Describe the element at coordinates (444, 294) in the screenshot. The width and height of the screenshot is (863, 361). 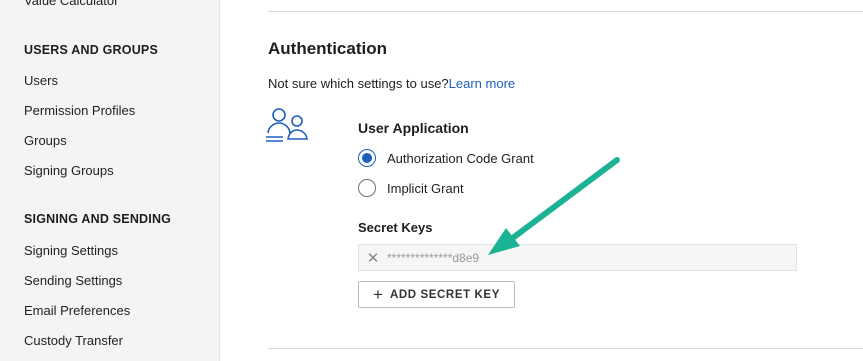
I see `add-secret-key-label: ADD SECRET KEY` at that location.